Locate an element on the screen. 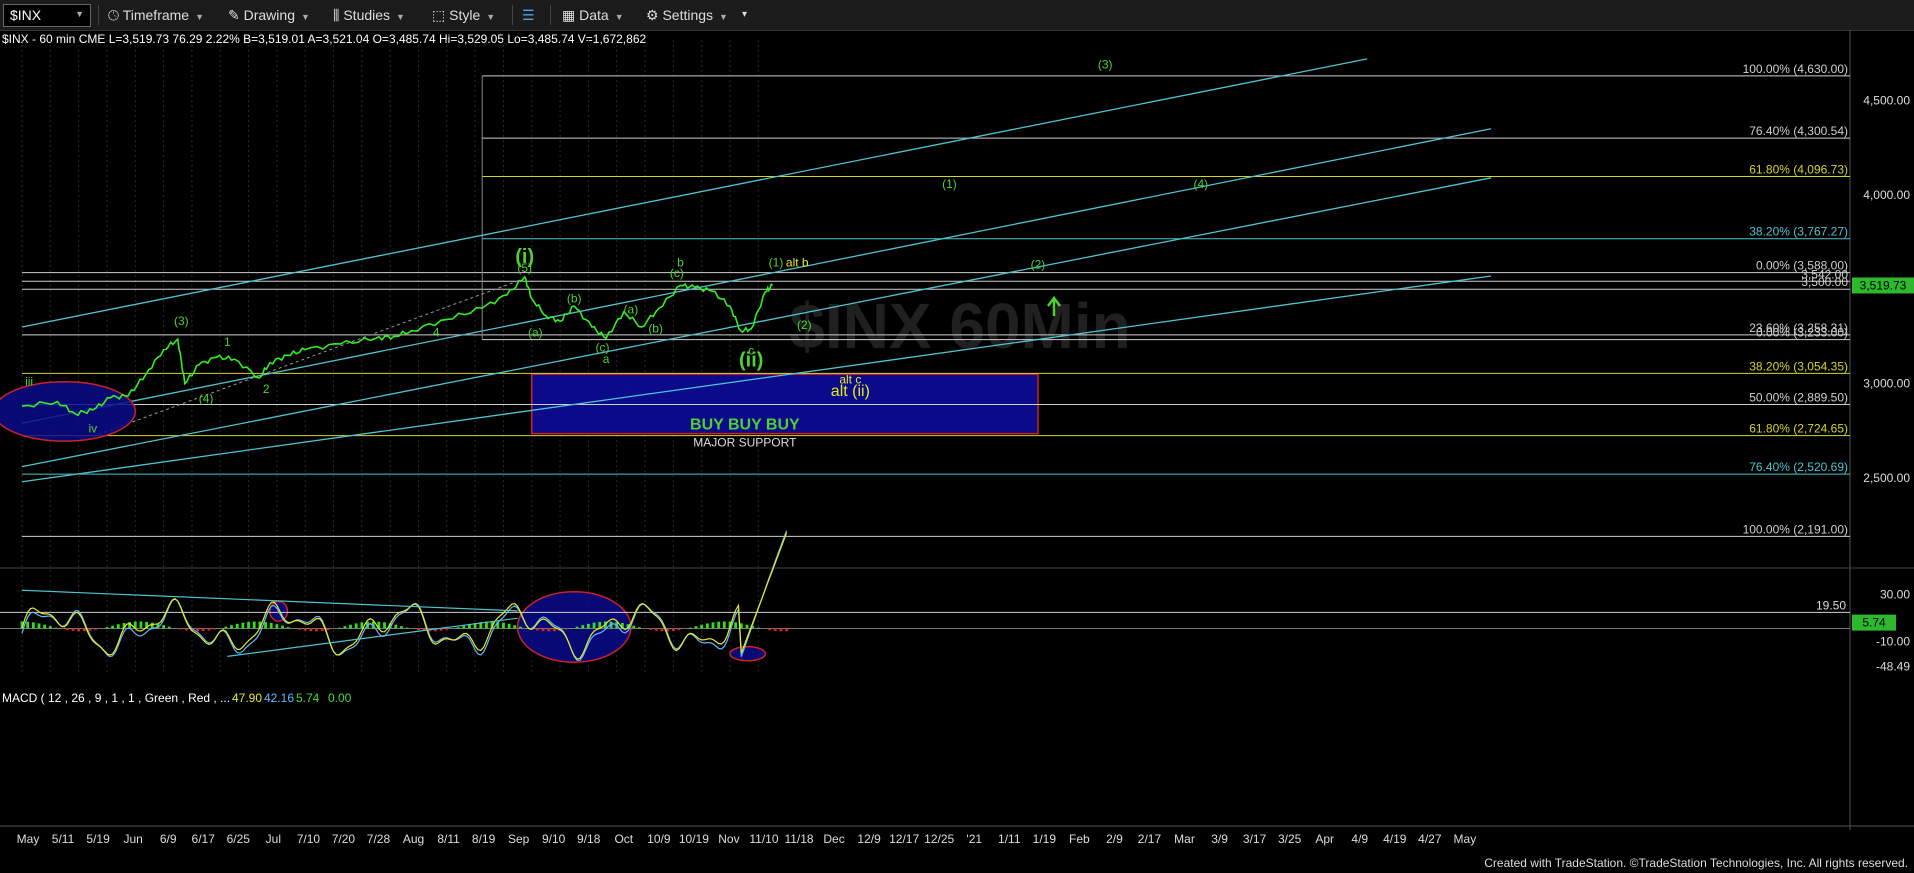 This screenshot has height=873, width=1914. buy-zone-sublabel: MAJOR SUPPORT is located at coordinates (745, 443).